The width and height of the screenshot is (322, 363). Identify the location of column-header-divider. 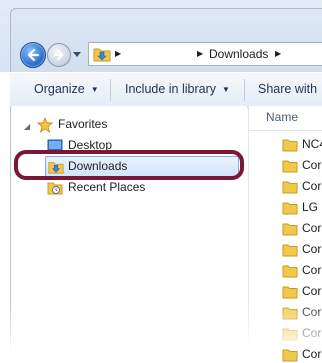
(285, 130).